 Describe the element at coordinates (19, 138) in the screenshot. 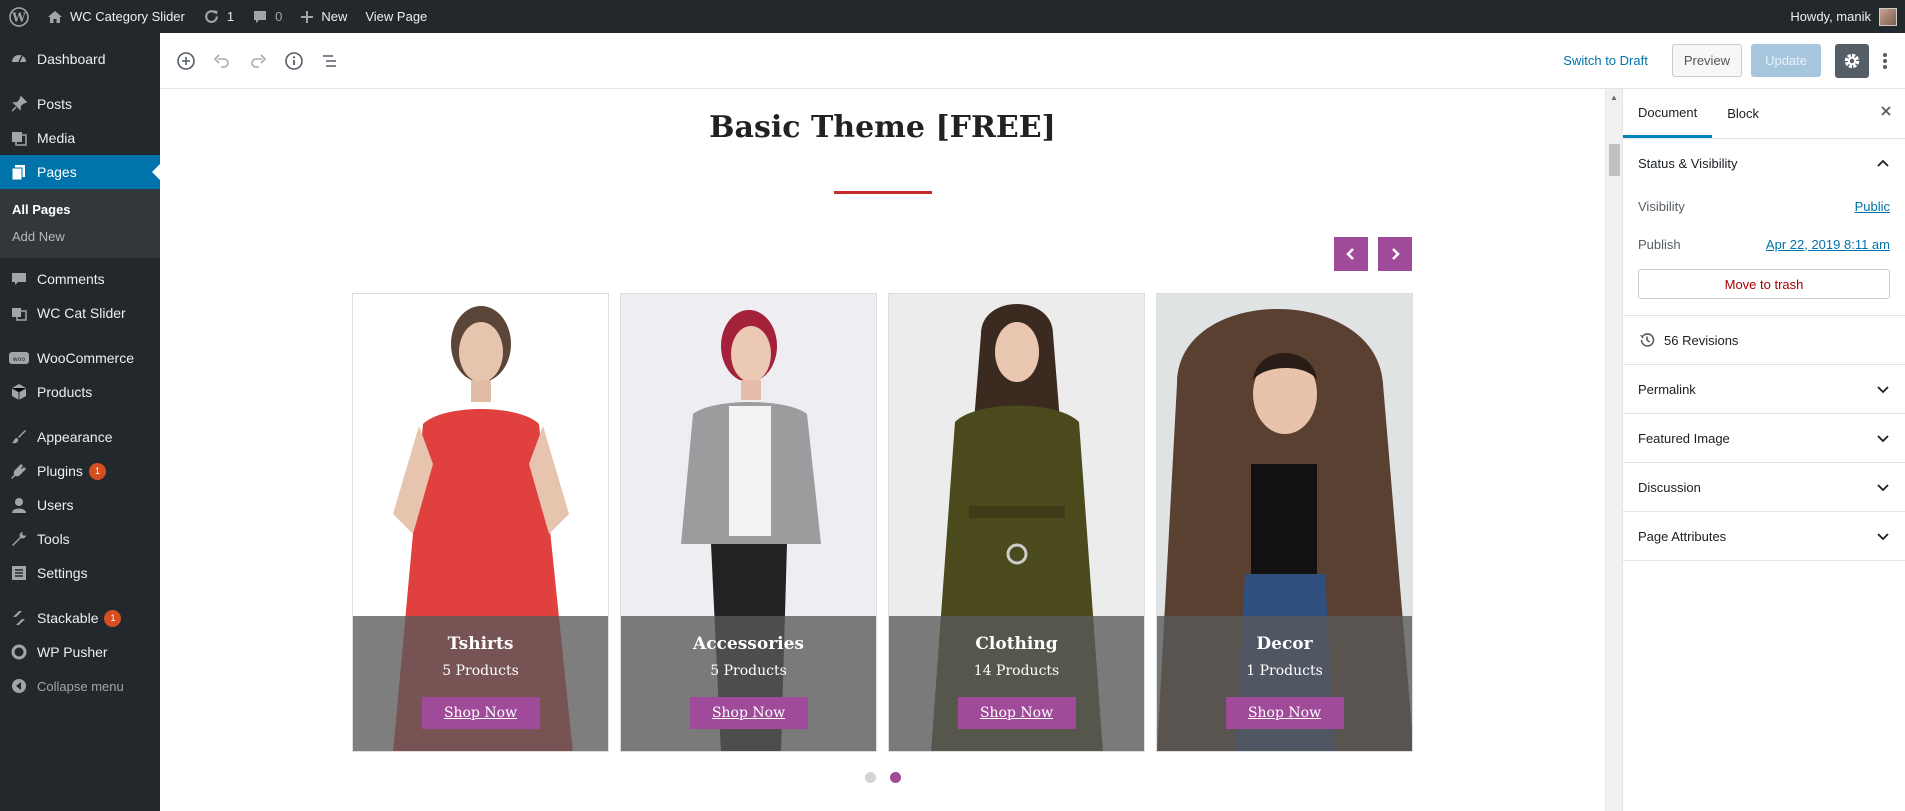

I see `media-icon` at that location.